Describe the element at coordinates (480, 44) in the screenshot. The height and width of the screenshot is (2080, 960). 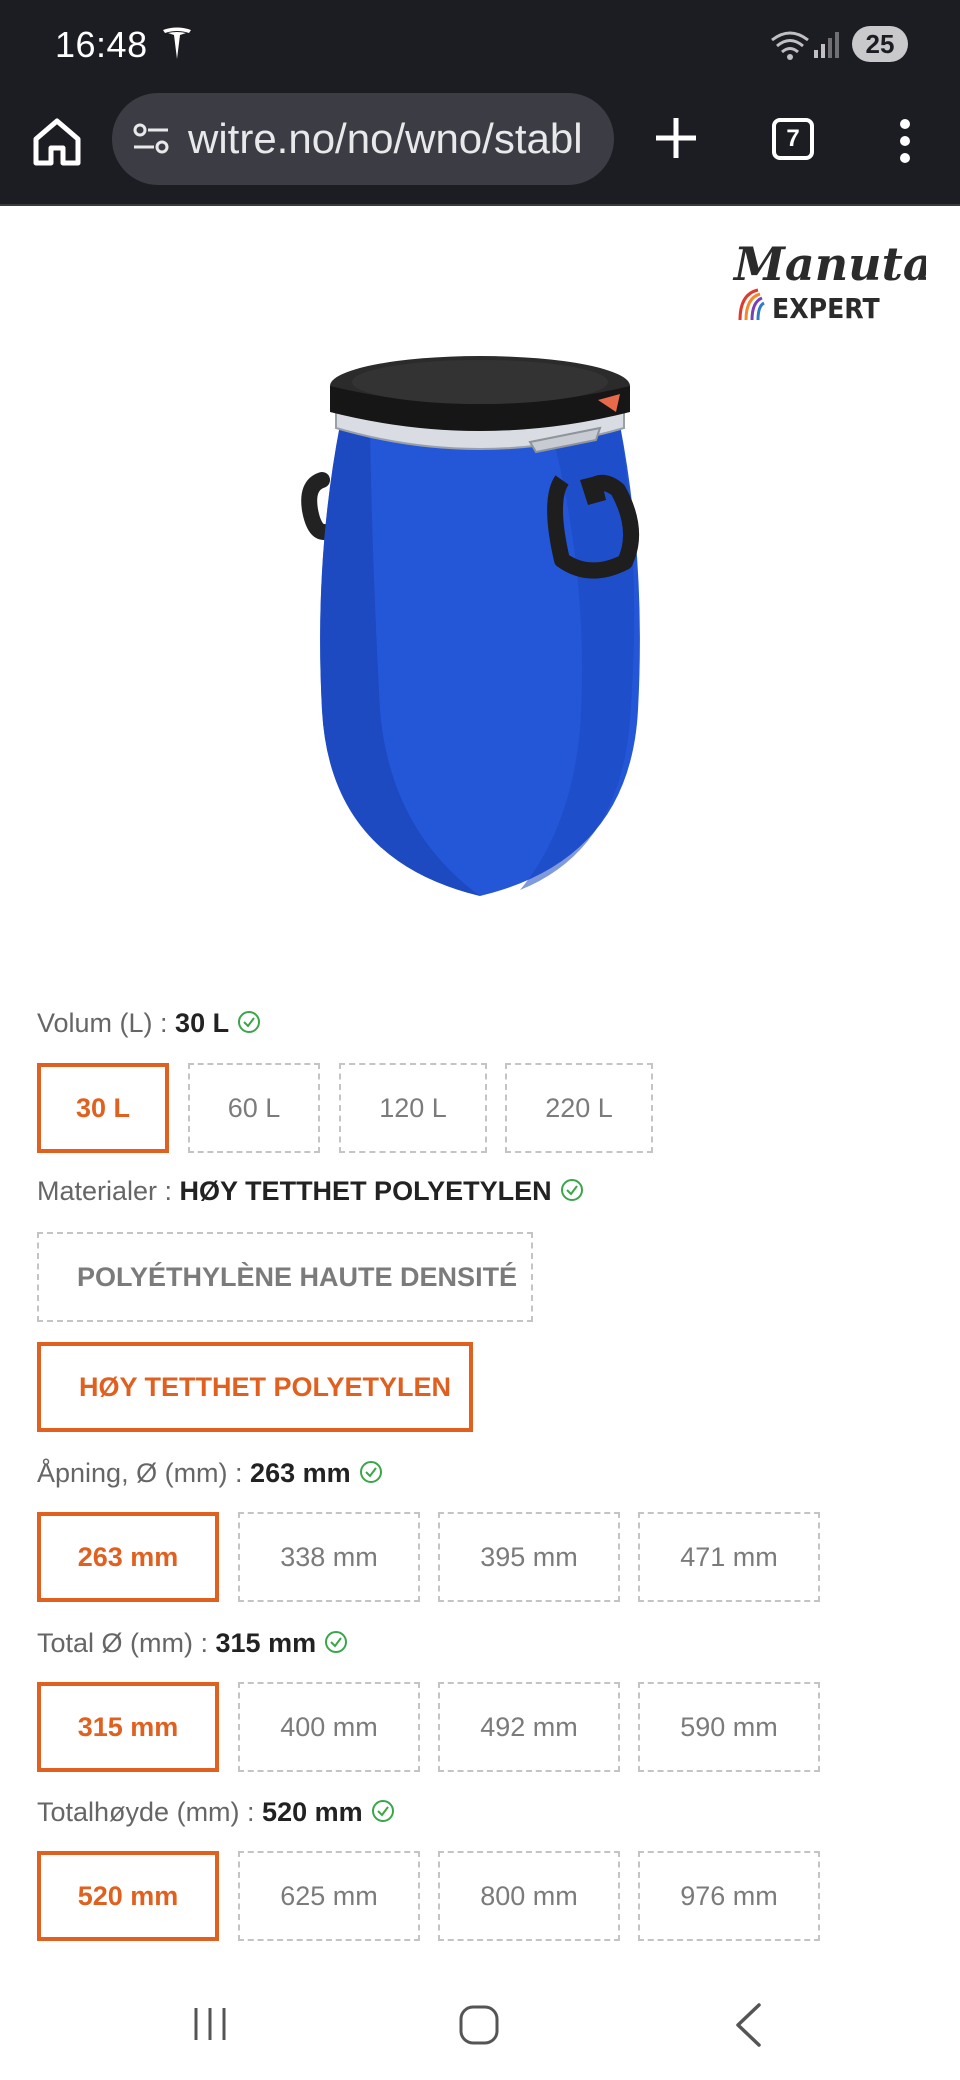
I see `status-bar: 16:48 25` at that location.